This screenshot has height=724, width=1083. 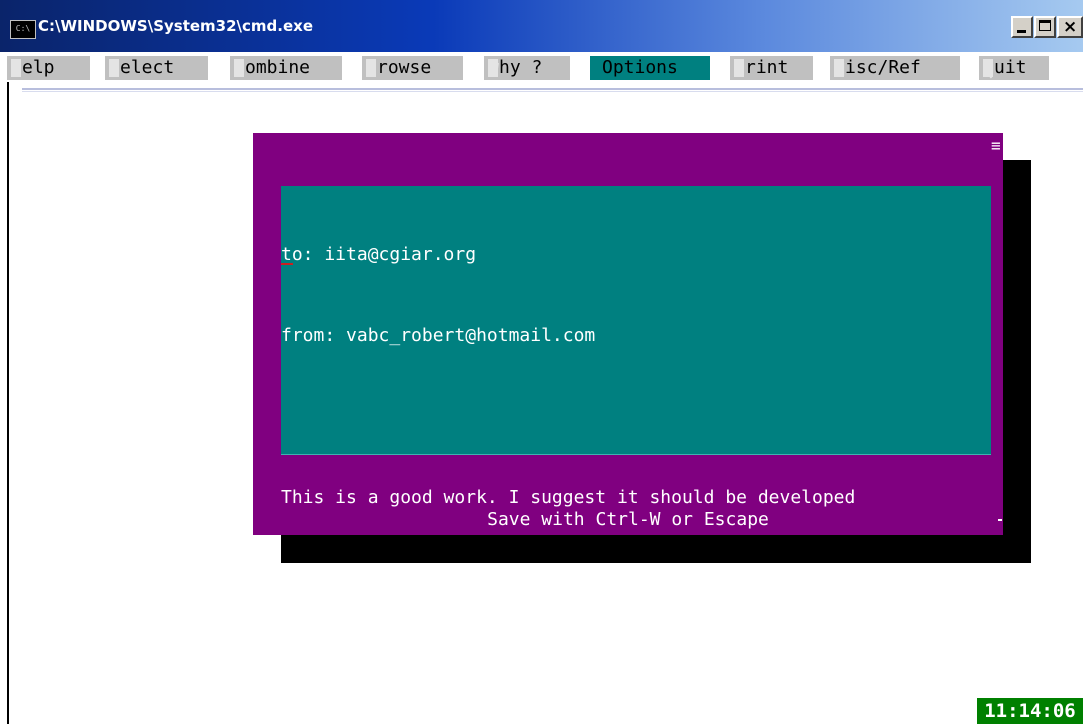 I want to click on menu-browse: Browse, so click(x=412, y=68).